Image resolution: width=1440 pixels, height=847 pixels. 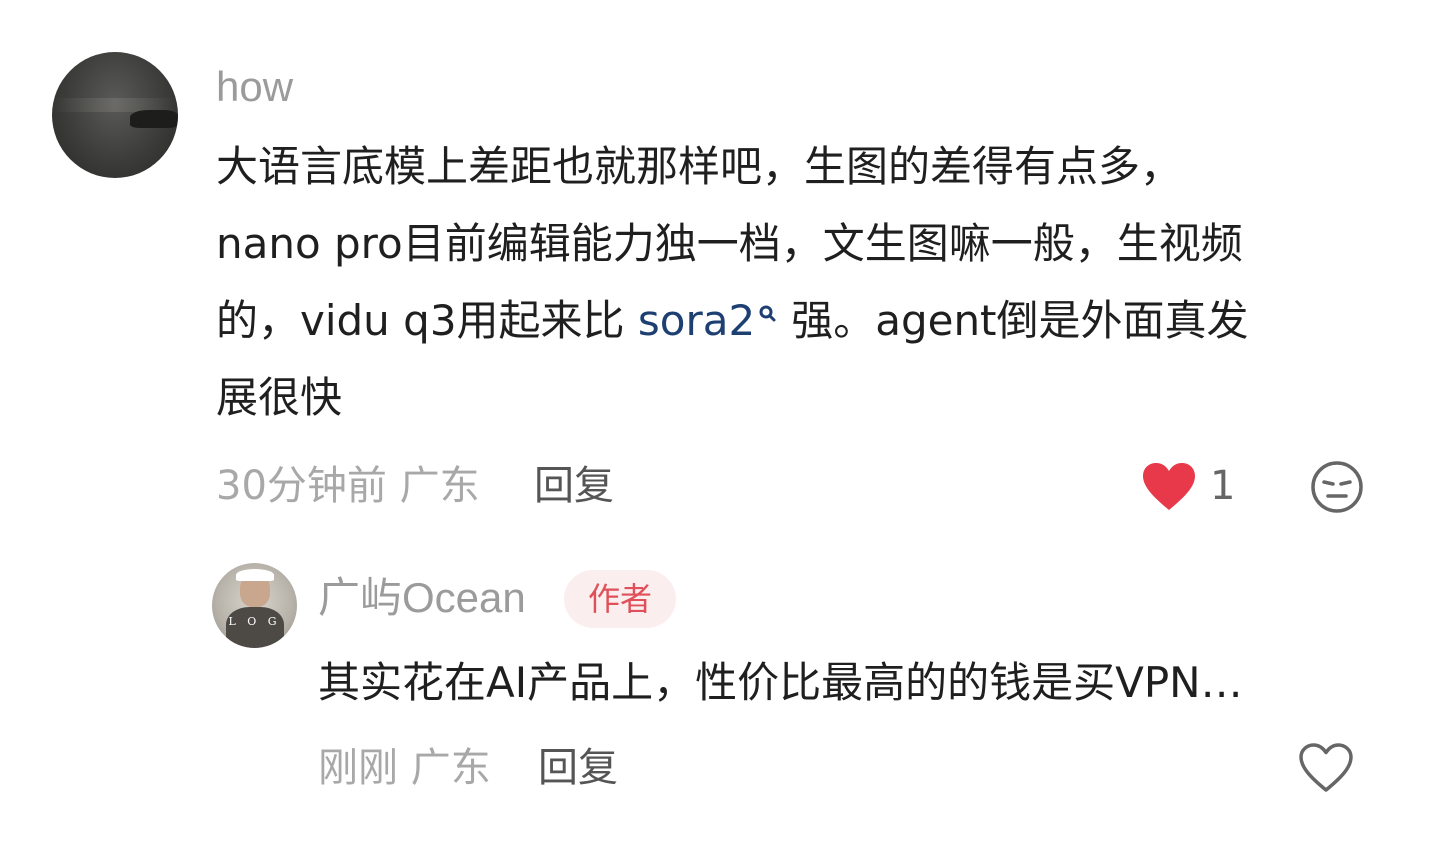 I want to click on reply-meta: 刚刚 广东, so click(x=404, y=768).